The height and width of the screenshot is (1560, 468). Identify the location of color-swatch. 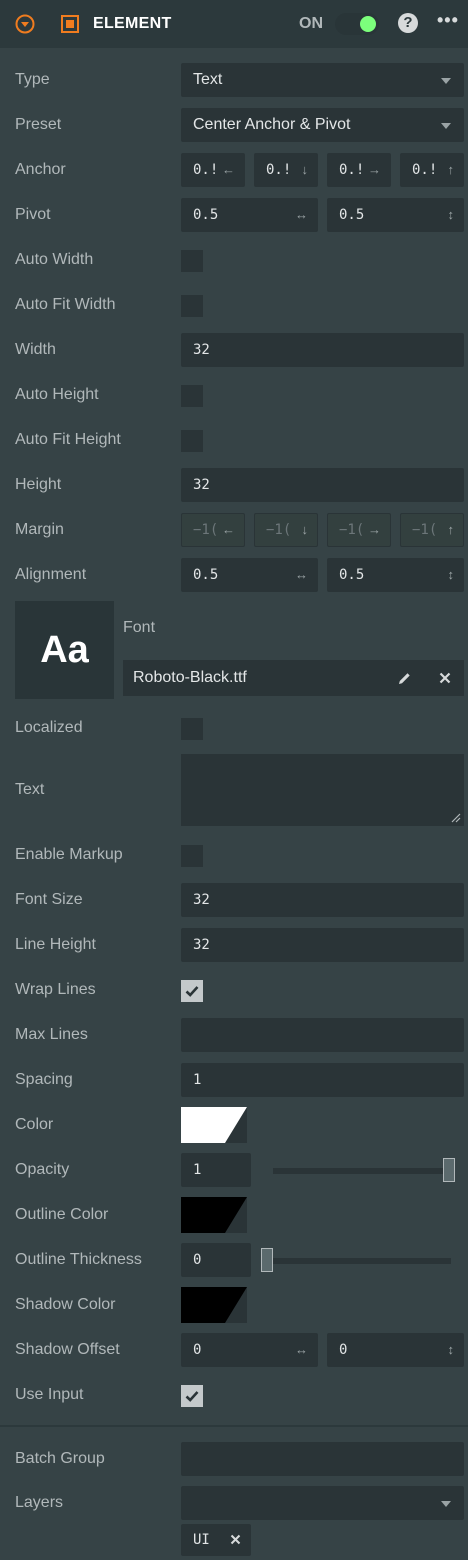
(214, 1125).